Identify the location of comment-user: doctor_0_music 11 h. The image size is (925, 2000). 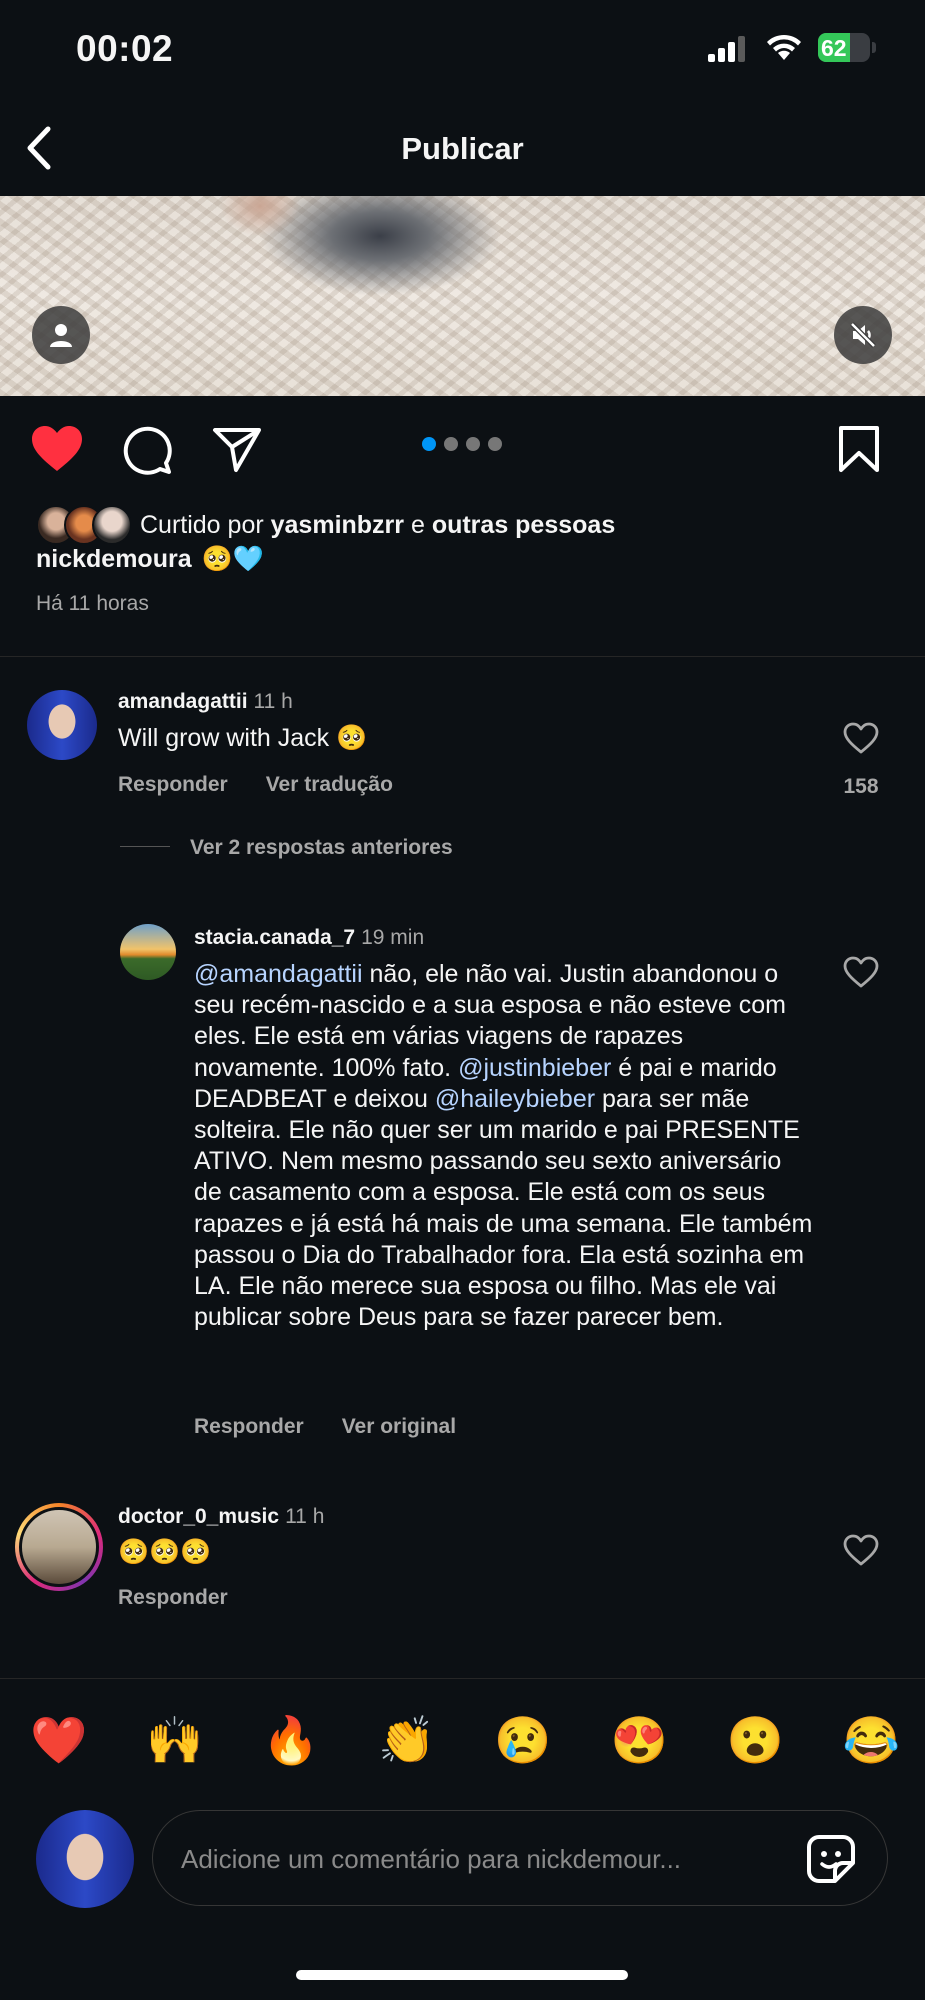
(221, 1517).